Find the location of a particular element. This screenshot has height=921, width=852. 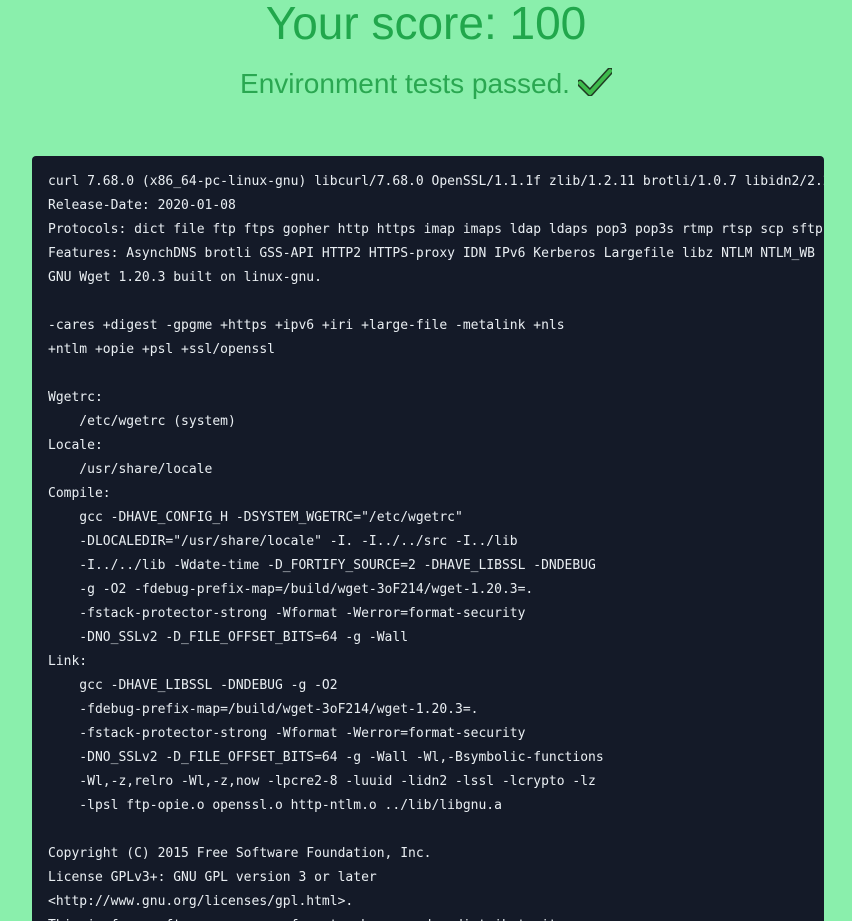

status-message: Environment tests passed. is located at coordinates (426, 84).